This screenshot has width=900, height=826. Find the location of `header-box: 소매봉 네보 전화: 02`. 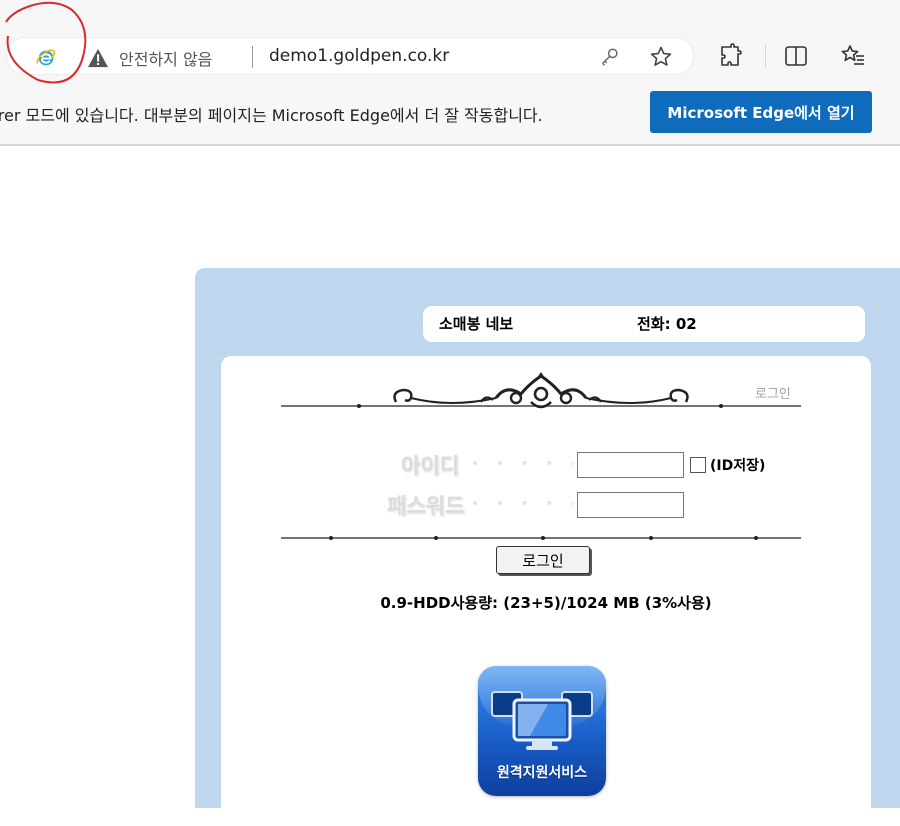

header-box: 소매봉 네보 전화: 02 is located at coordinates (644, 324).